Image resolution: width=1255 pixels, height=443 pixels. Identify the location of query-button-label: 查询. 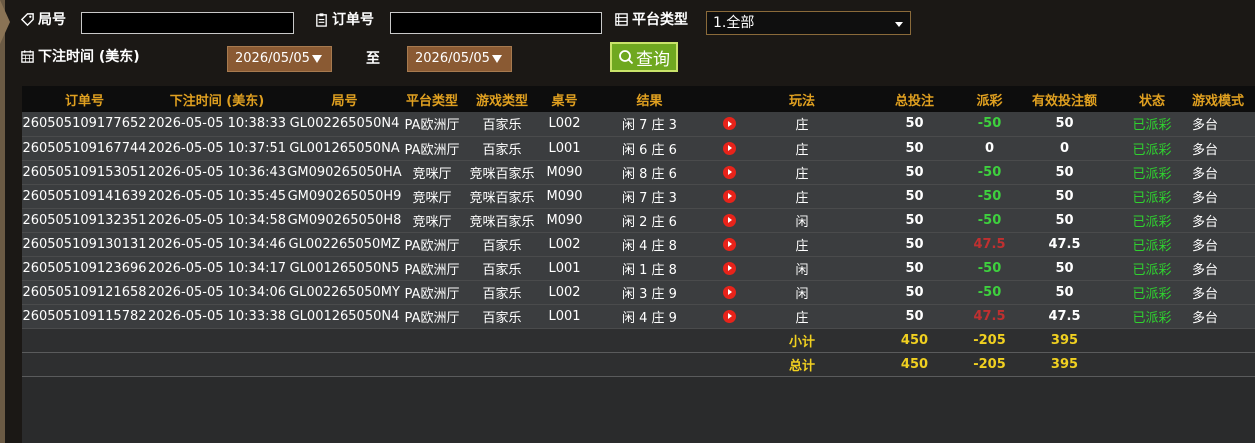
(653, 59).